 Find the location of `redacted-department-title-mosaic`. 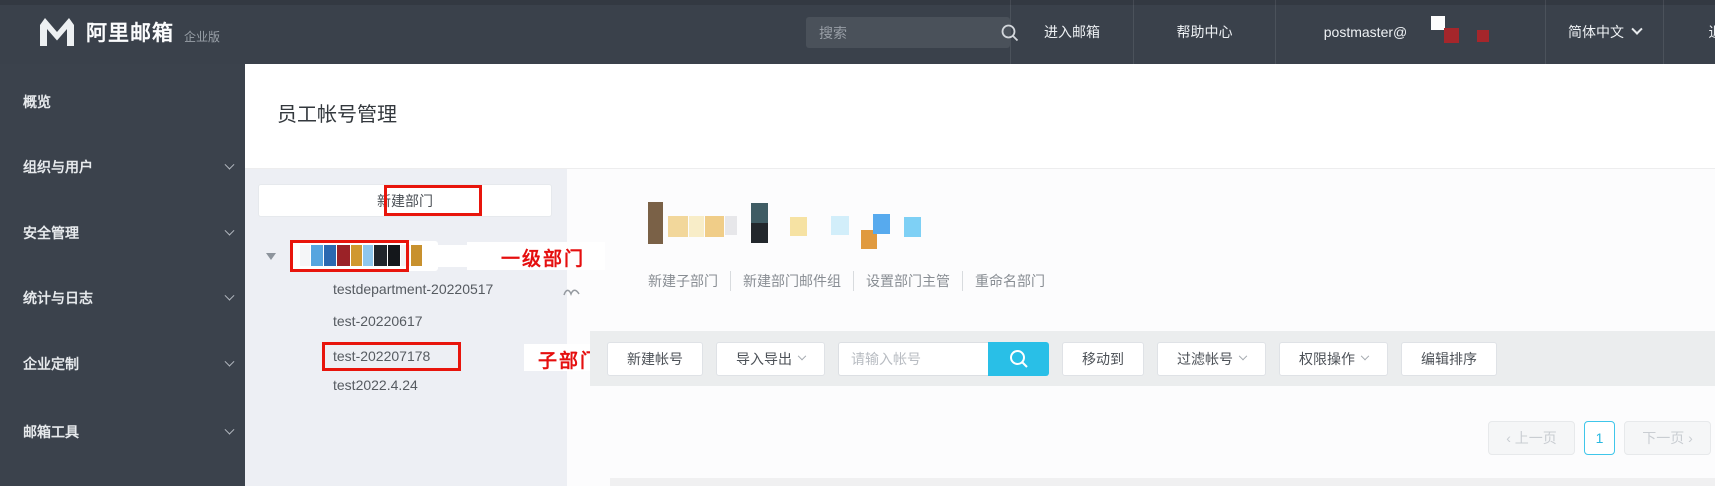

redacted-department-title-mosaic is located at coordinates (784, 225).